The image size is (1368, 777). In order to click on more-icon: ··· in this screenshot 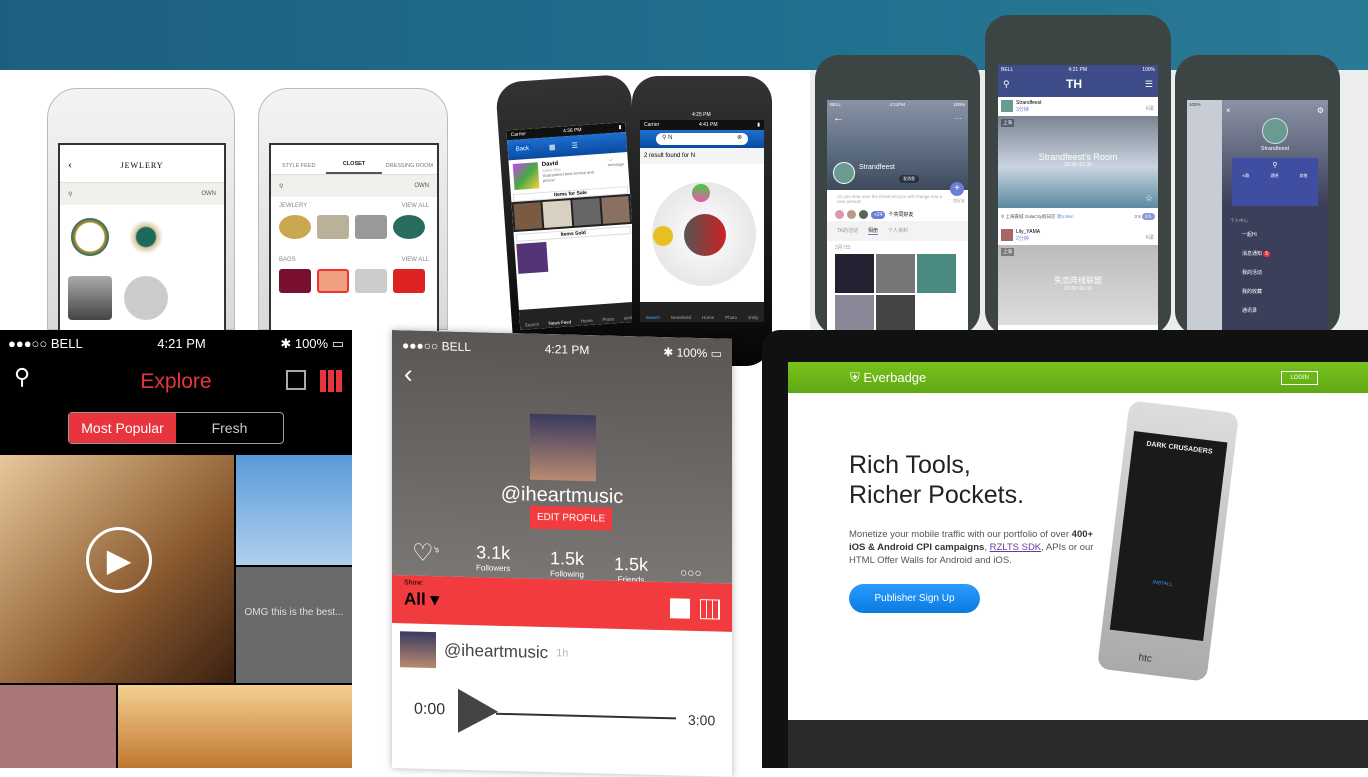, I will do `click(958, 118)`.